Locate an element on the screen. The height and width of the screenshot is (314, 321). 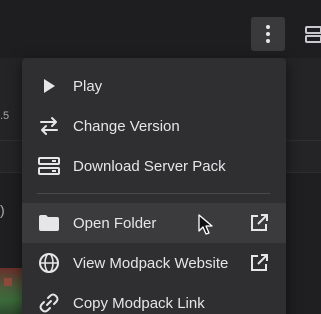
mouse-cursor-icon is located at coordinates (205, 224).